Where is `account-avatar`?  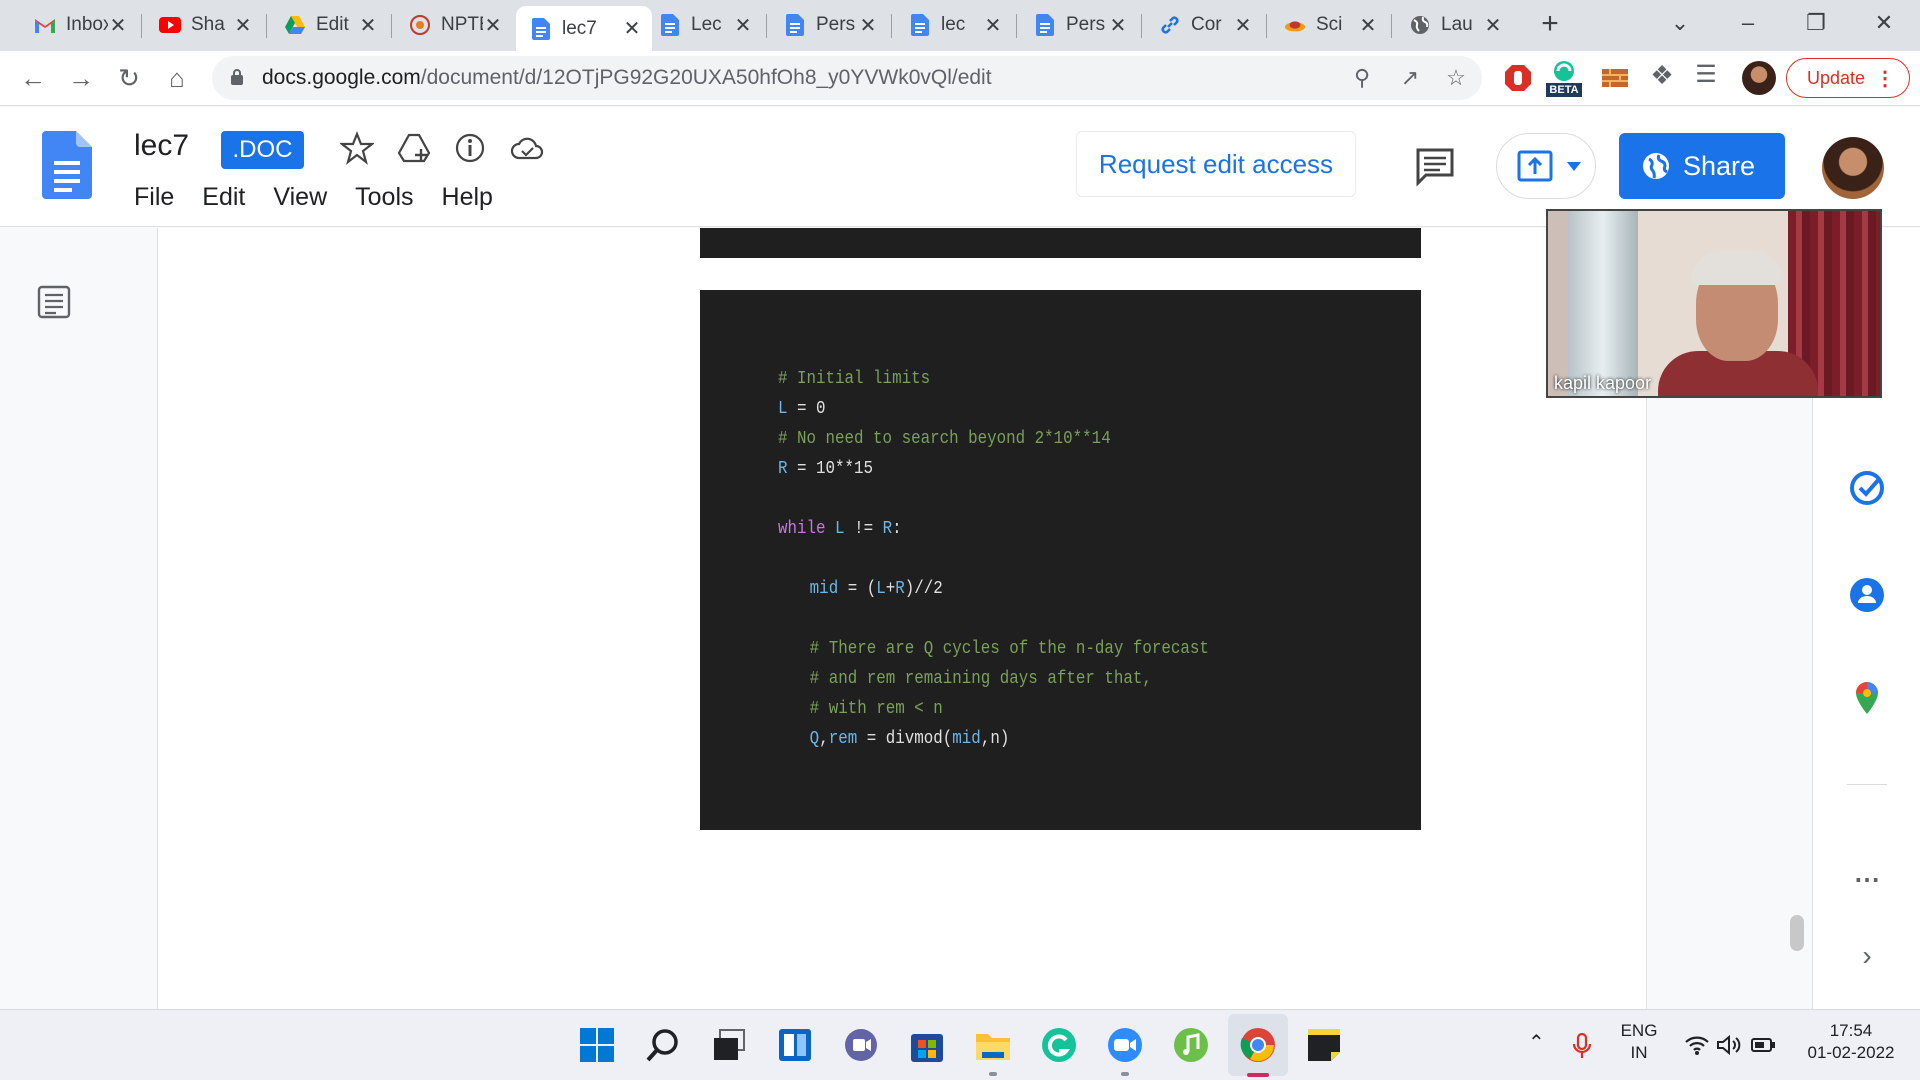
account-avatar is located at coordinates (1853, 168).